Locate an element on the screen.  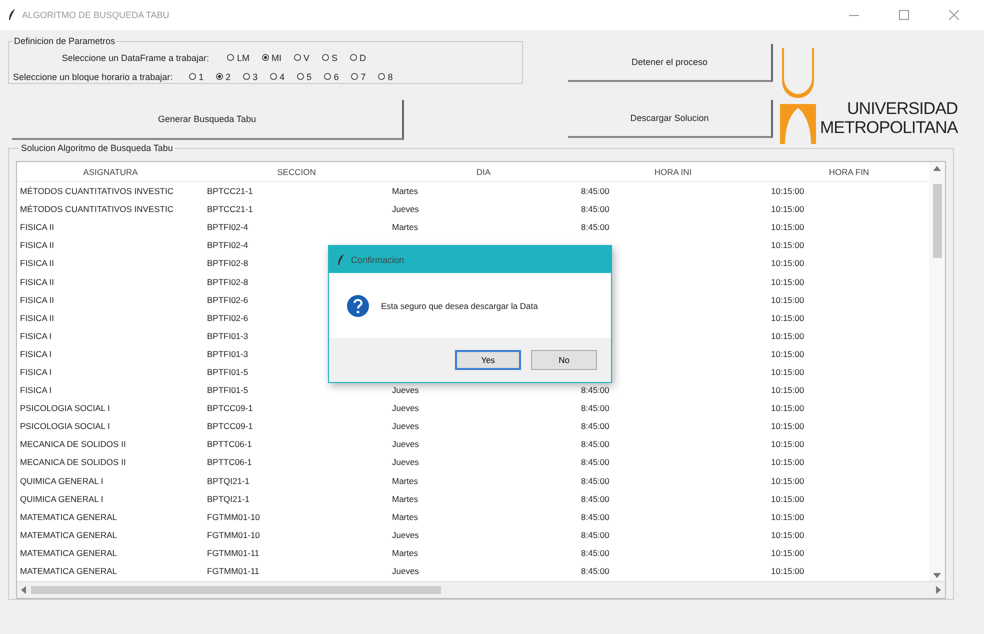
table-cell-text: BPTCC21-1 is located at coordinates (229, 191).